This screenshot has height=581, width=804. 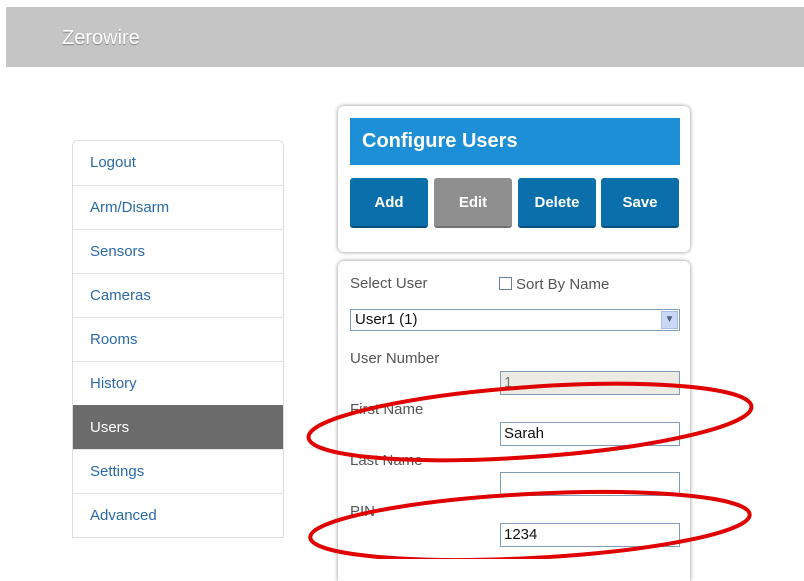 What do you see at coordinates (178, 163) in the screenshot?
I see `sidebar-item-logout: Logout` at bounding box center [178, 163].